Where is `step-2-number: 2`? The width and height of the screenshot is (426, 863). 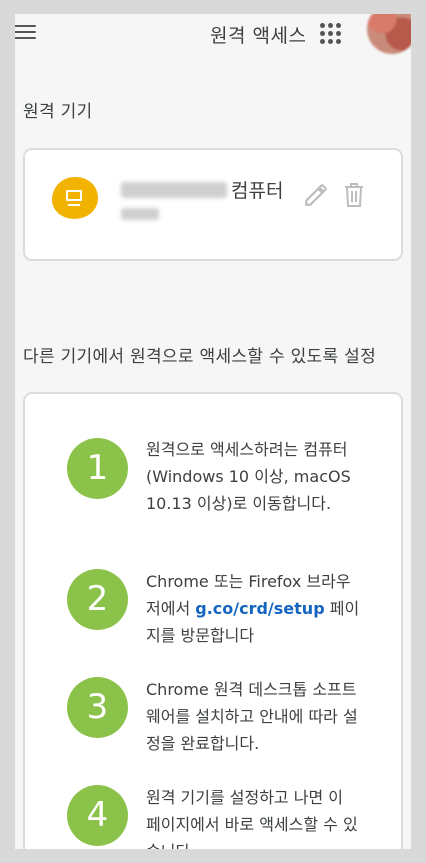
step-2-number: 2 is located at coordinates (97, 599).